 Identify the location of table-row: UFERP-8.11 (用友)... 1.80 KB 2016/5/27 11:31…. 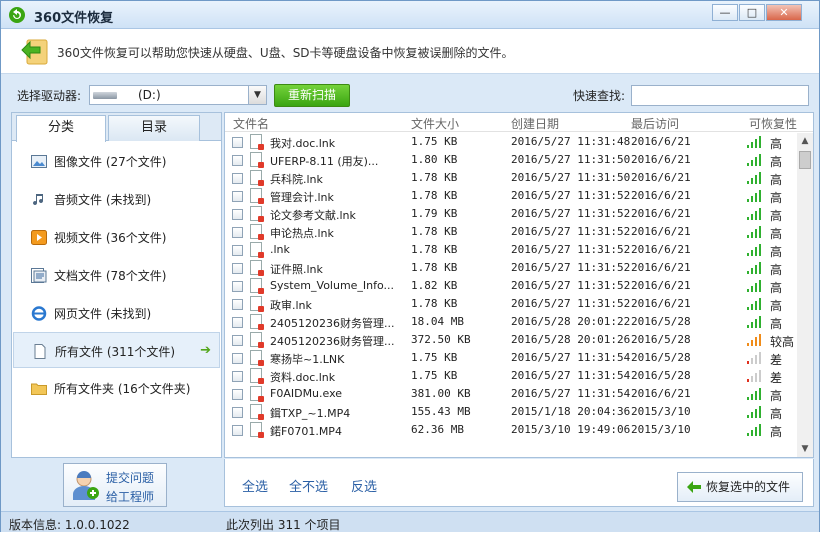
(511, 160).